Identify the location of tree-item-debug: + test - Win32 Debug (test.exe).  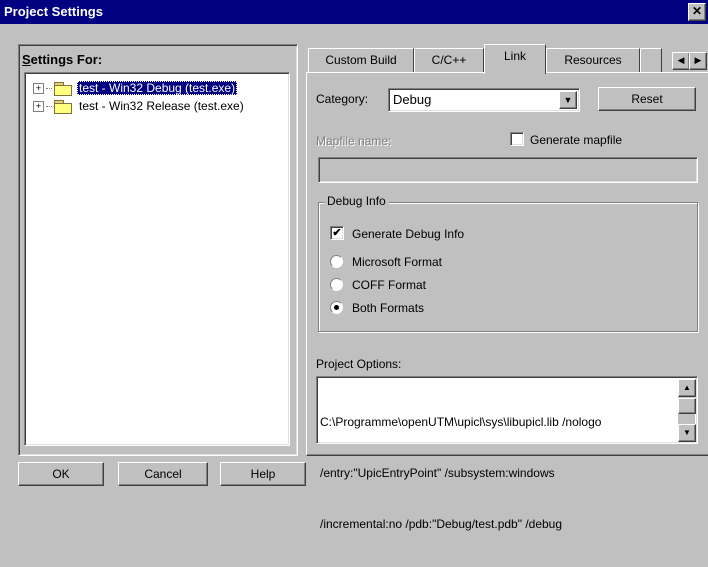
(135, 88).